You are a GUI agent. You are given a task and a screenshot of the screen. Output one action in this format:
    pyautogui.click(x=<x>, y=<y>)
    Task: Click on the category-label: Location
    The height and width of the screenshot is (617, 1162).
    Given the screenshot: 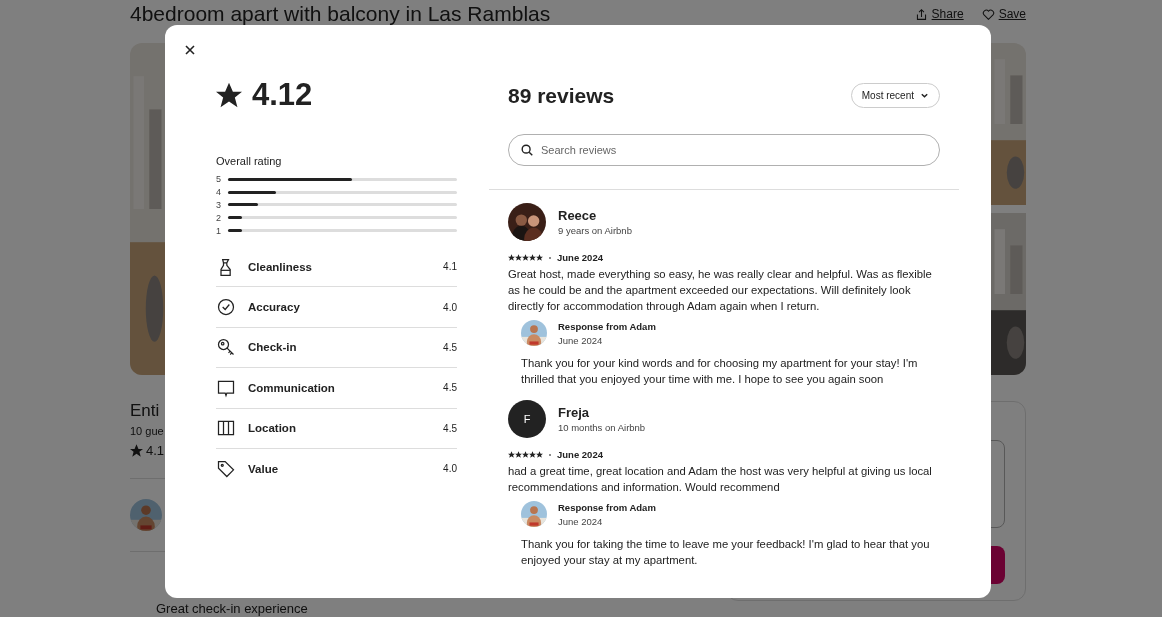 What is the action you would take?
    pyautogui.click(x=272, y=428)
    